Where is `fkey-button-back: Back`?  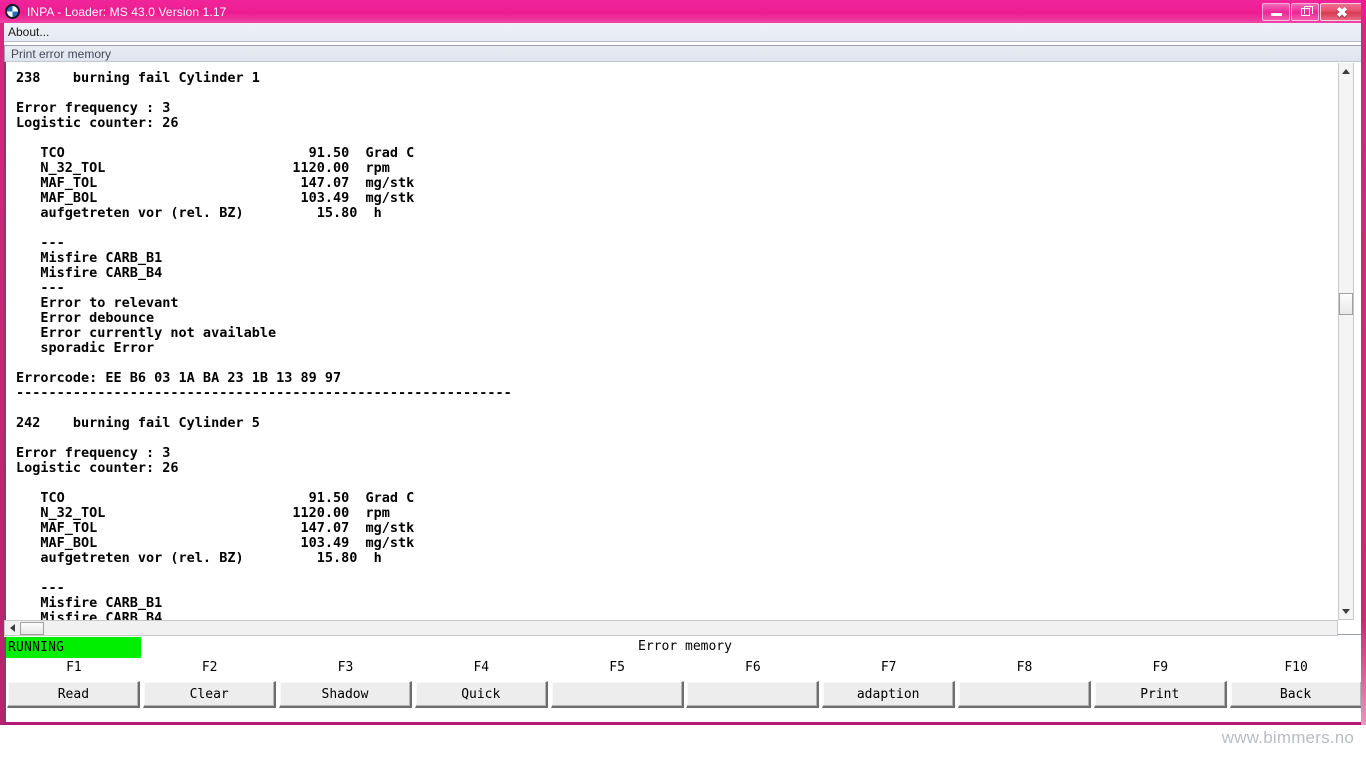 fkey-button-back: Back is located at coordinates (1296, 694).